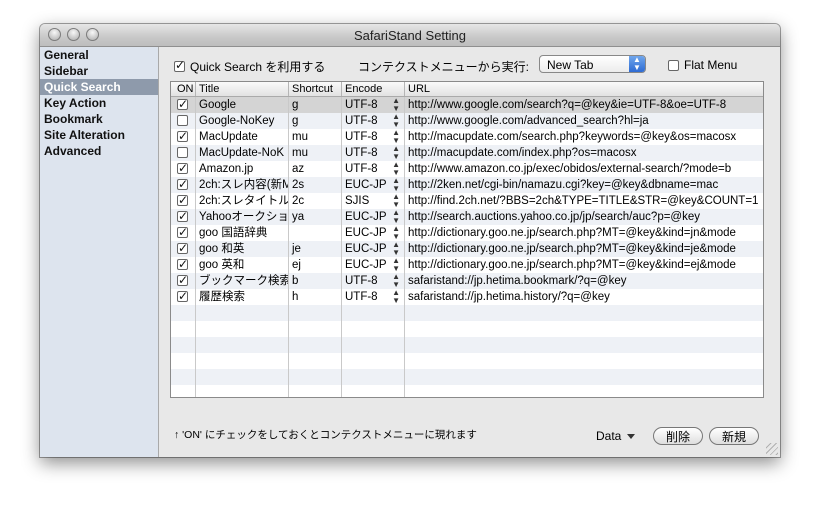 Image resolution: width=820 pixels, height=512 pixels. I want to click on column-header-shortcut: Shortcut, so click(315, 89).